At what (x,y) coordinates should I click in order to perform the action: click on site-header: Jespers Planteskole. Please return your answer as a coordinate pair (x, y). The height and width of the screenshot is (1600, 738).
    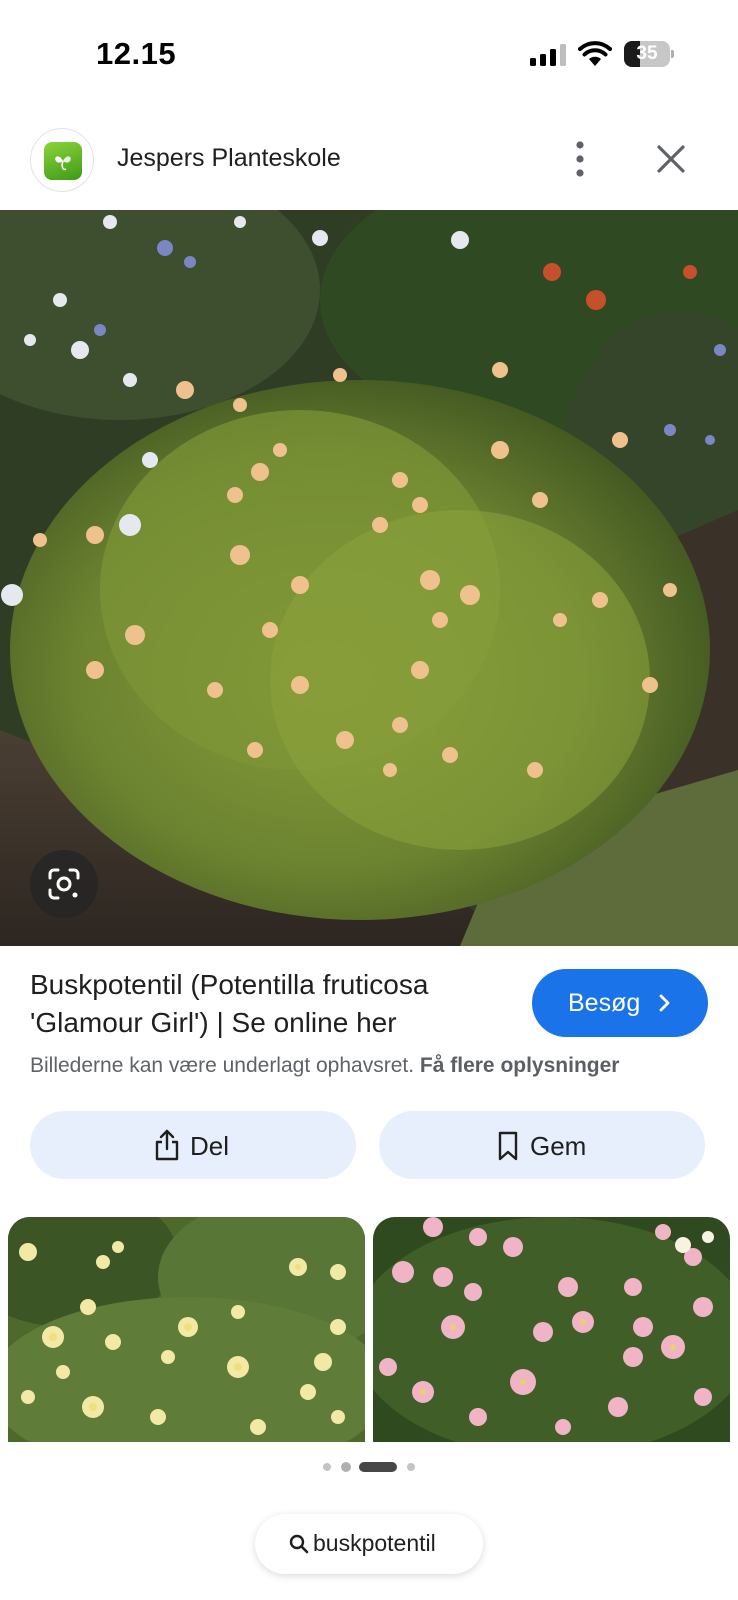
    Looking at the image, I should click on (369, 164).